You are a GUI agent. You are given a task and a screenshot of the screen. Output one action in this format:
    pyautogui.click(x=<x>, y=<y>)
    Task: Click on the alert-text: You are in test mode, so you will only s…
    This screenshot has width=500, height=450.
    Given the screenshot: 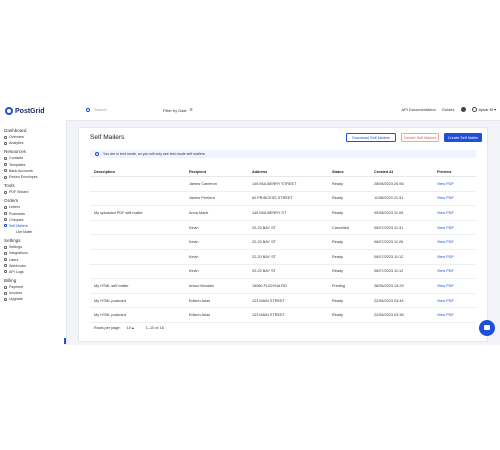 What is the action you would take?
    pyautogui.click(x=154, y=154)
    